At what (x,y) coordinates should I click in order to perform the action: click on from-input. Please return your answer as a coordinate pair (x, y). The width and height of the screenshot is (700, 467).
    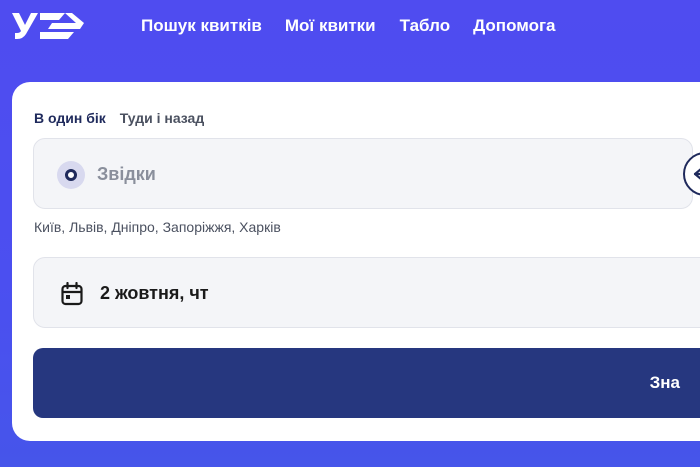
    Looking at the image, I should click on (347, 174).